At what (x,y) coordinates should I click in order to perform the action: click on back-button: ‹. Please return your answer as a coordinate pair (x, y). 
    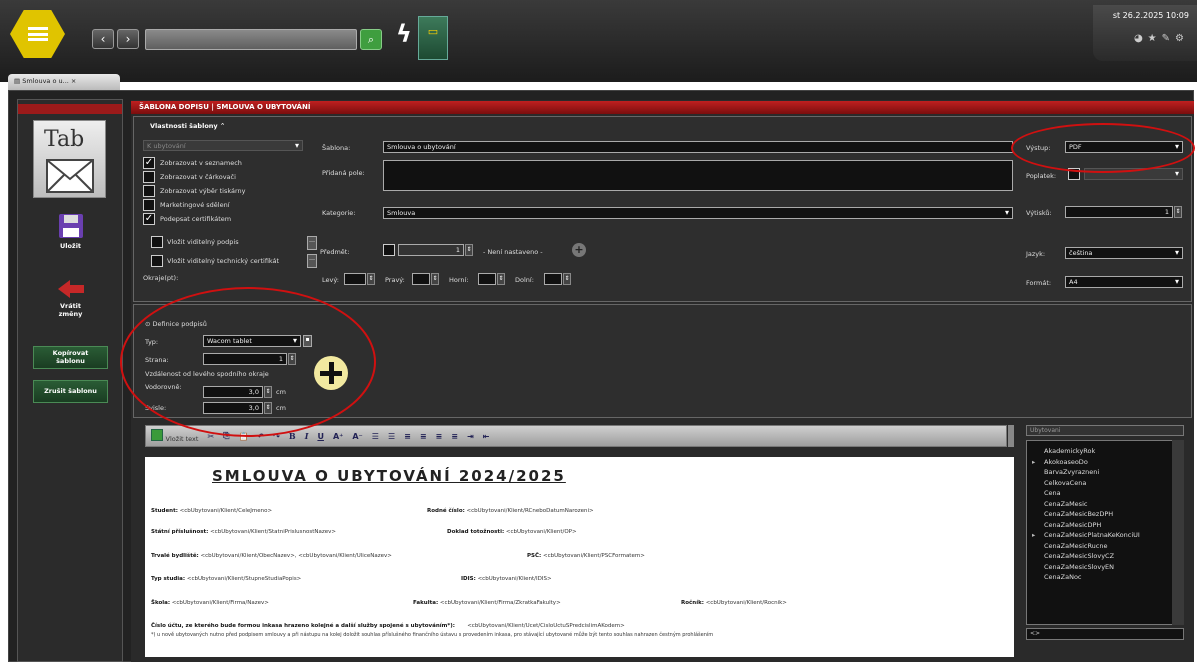
    Looking at the image, I should click on (103, 39).